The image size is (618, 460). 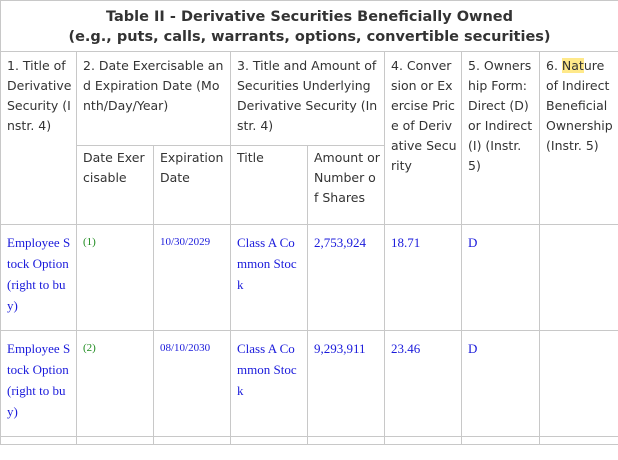 What do you see at coordinates (572, 65) in the screenshot?
I see `search-highlight: Nat` at bounding box center [572, 65].